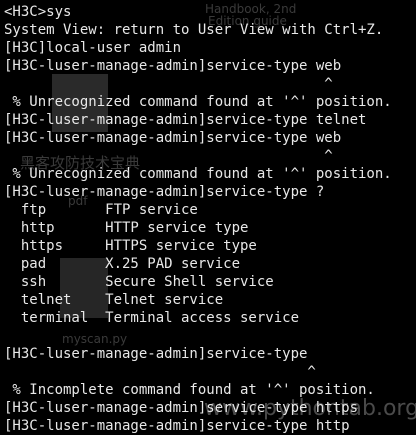 This screenshot has width=416, height=435. I want to click on help-option-line: telnet Telnet service, so click(114, 300).